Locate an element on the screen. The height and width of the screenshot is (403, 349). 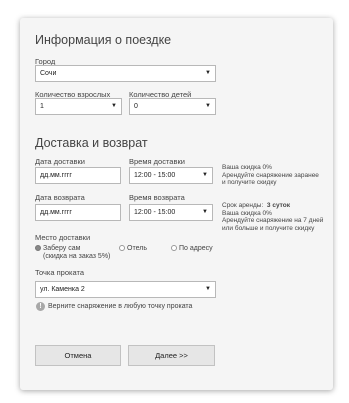
radio-selected-icon is located at coordinates (38, 248).